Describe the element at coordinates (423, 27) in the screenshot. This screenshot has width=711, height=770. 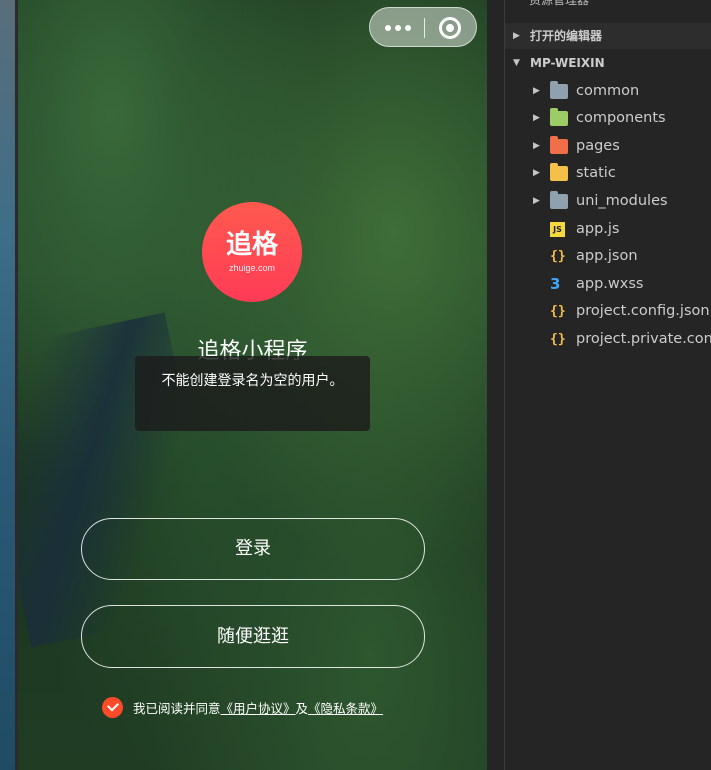
I see `miniprogram-capsule` at that location.